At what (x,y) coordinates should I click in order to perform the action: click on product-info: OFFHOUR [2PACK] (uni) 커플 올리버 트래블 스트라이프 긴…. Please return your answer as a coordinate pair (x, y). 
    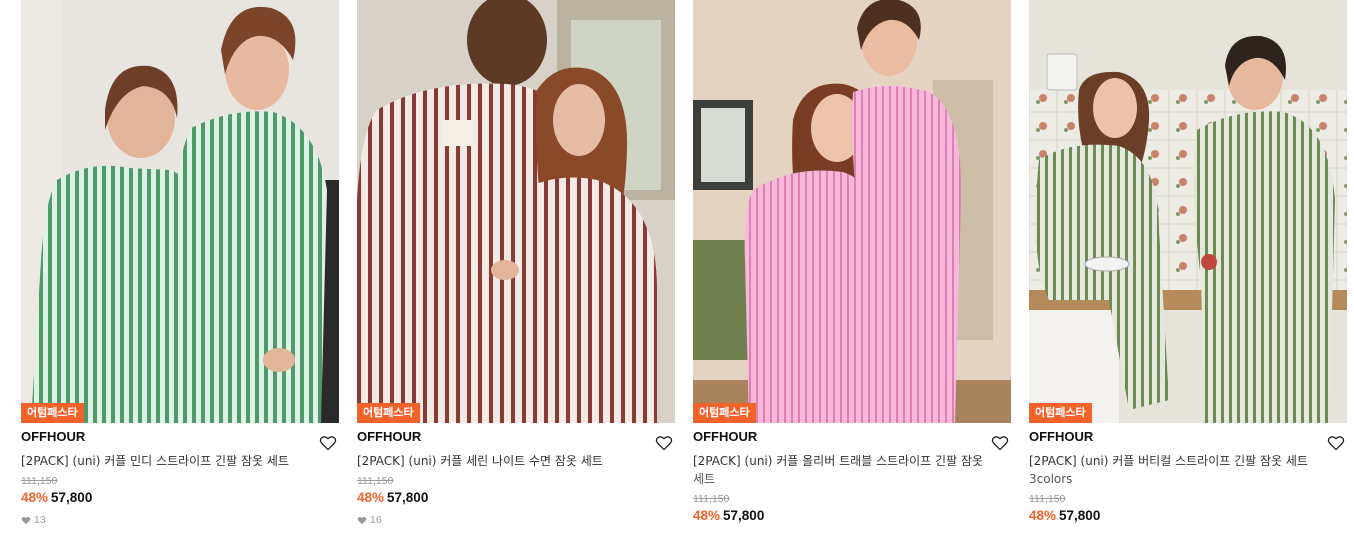
    Looking at the image, I should click on (852, 474).